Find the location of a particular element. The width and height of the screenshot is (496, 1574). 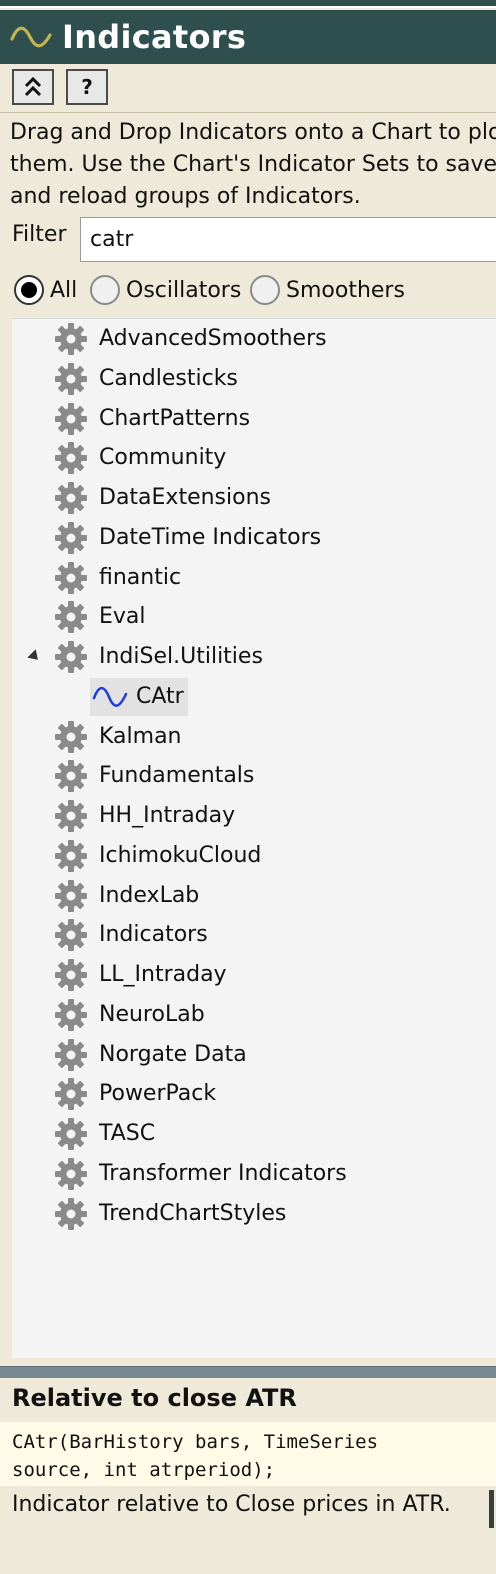

tree-node-label: PowerPack is located at coordinates (158, 1094).